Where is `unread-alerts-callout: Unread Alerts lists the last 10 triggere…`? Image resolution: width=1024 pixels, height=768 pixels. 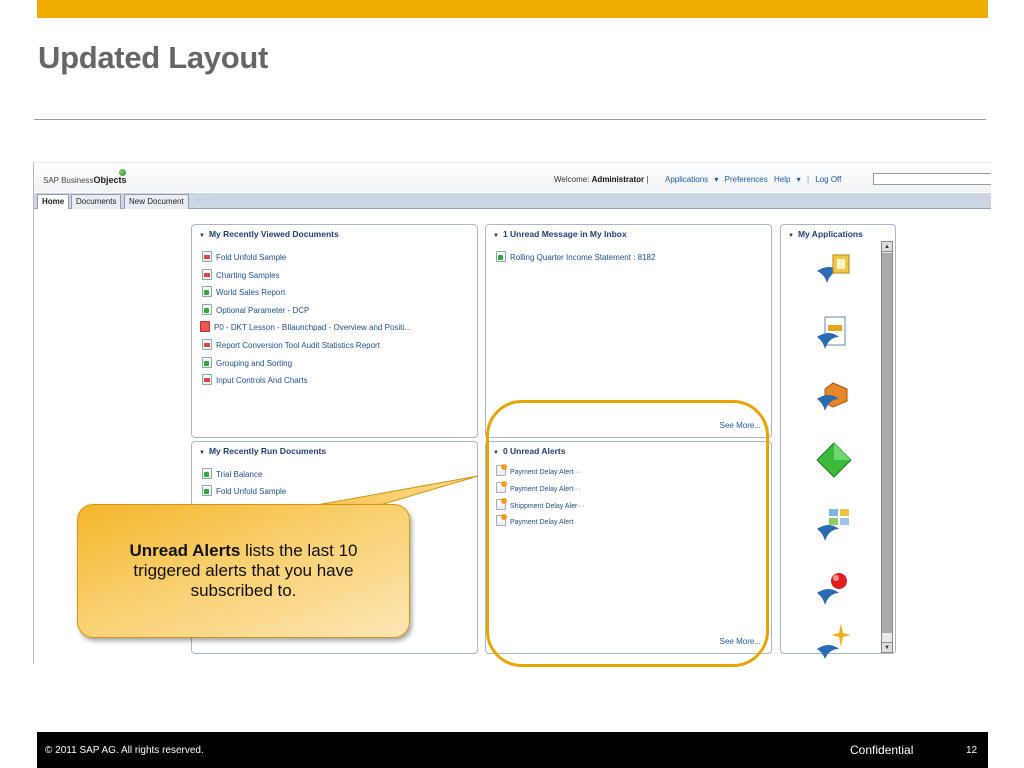
unread-alerts-callout: Unread Alerts lists the last 10 triggere… is located at coordinates (243, 571).